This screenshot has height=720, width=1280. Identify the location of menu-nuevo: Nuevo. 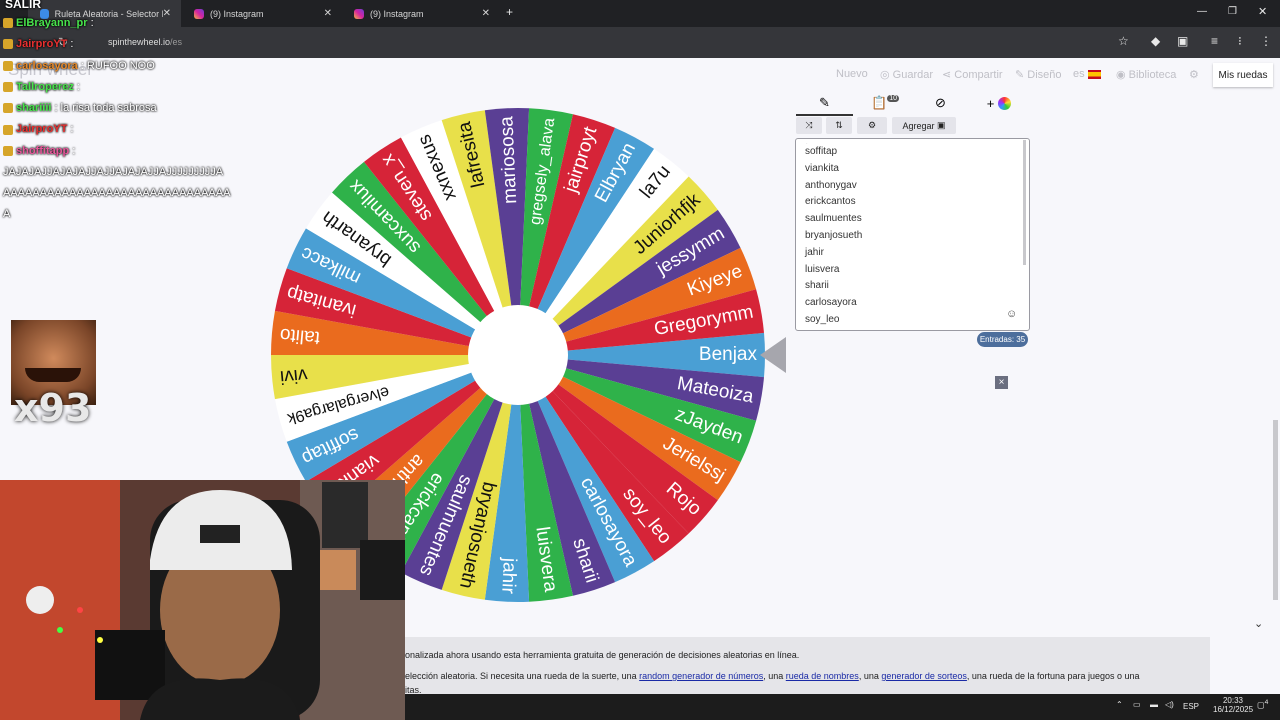
(852, 74).